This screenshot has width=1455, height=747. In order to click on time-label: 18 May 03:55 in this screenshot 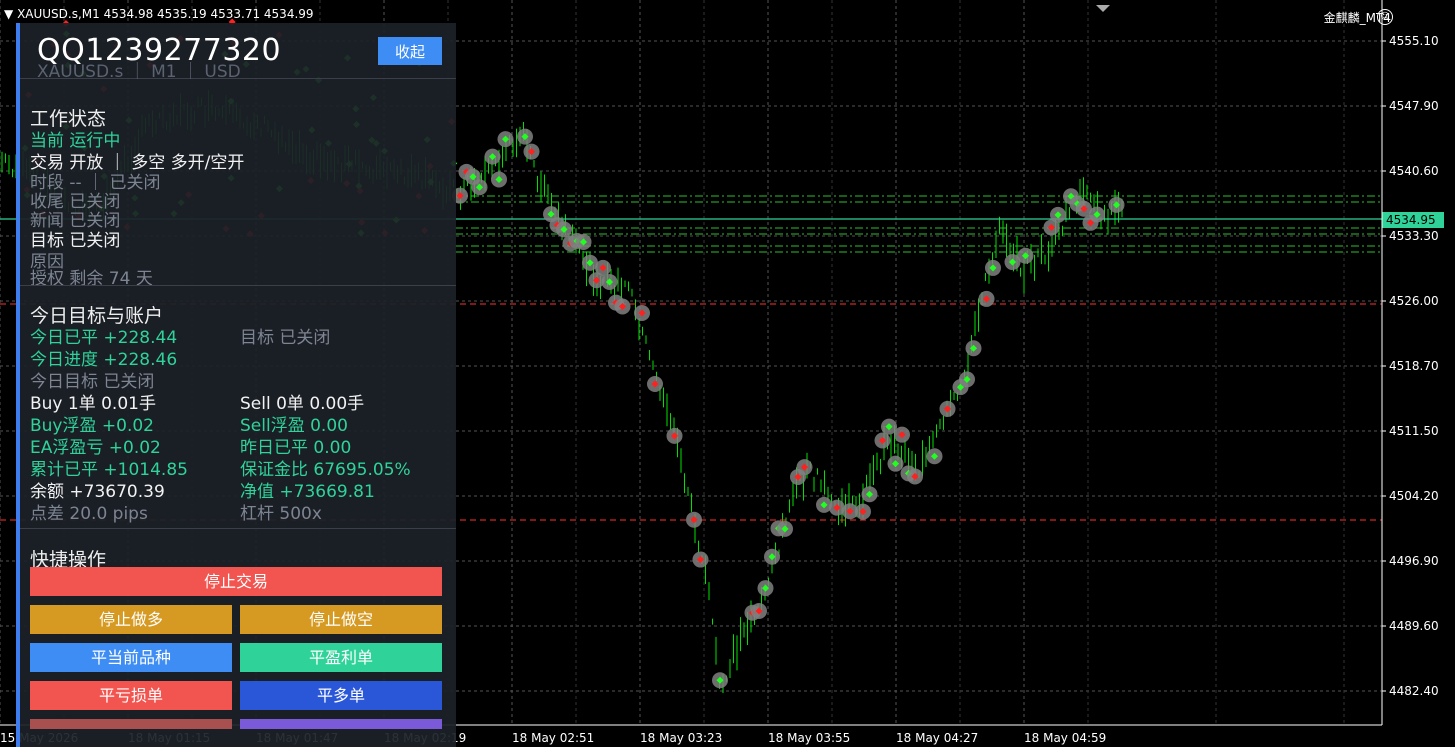, I will do `click(809, 738)`.